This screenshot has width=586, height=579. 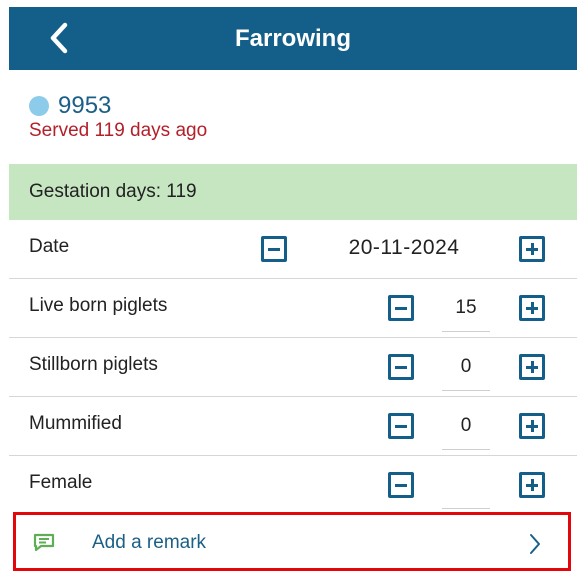 What do you see at coordinates (532, 367) in the screenshot?
I see `stillborn-increment-button` at bounding box center [532, 367].